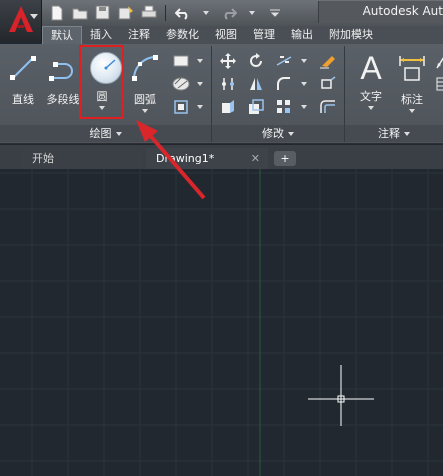  Describe the element at coordinates (23, 68) in the screenshot. I see `line-icon` at that location.